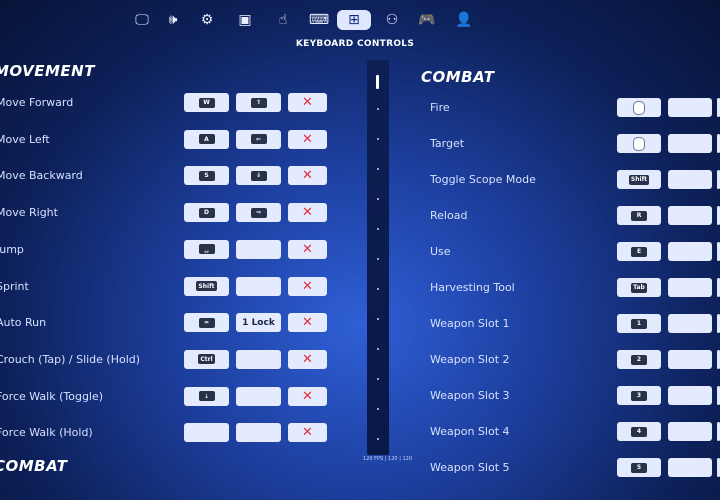 This screenshot has height=500, width=720. What do you see at coordinates (470, 467) in the screenshot?
I see `binding-label: Weapon Slot 5` at bounding box center [470, 467].